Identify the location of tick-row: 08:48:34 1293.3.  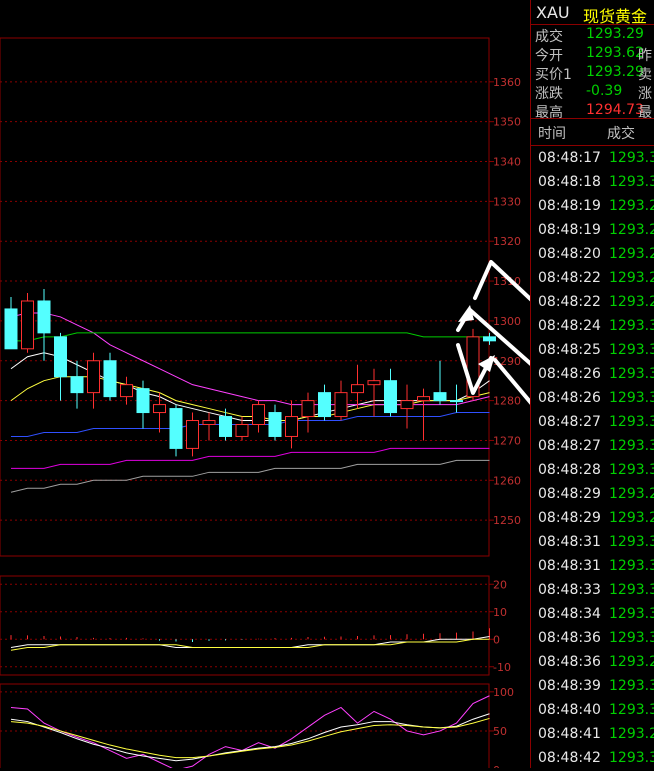
(592, 615).